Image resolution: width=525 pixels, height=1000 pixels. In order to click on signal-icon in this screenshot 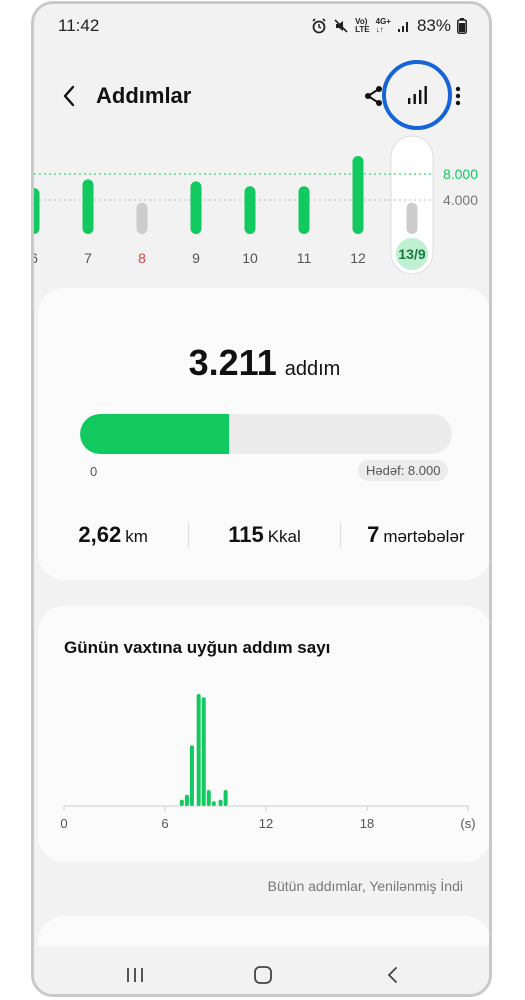, I will do `click(404, 26)`.